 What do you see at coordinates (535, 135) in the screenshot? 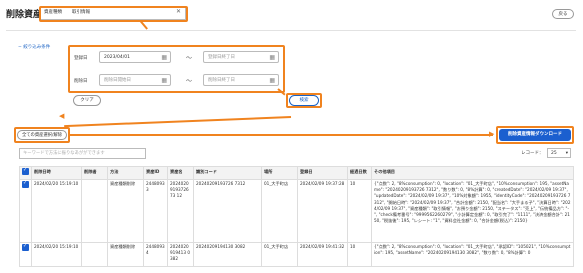
I see `download-button: 削除資産情報ダウンロード` at bounding box center [535, 135].